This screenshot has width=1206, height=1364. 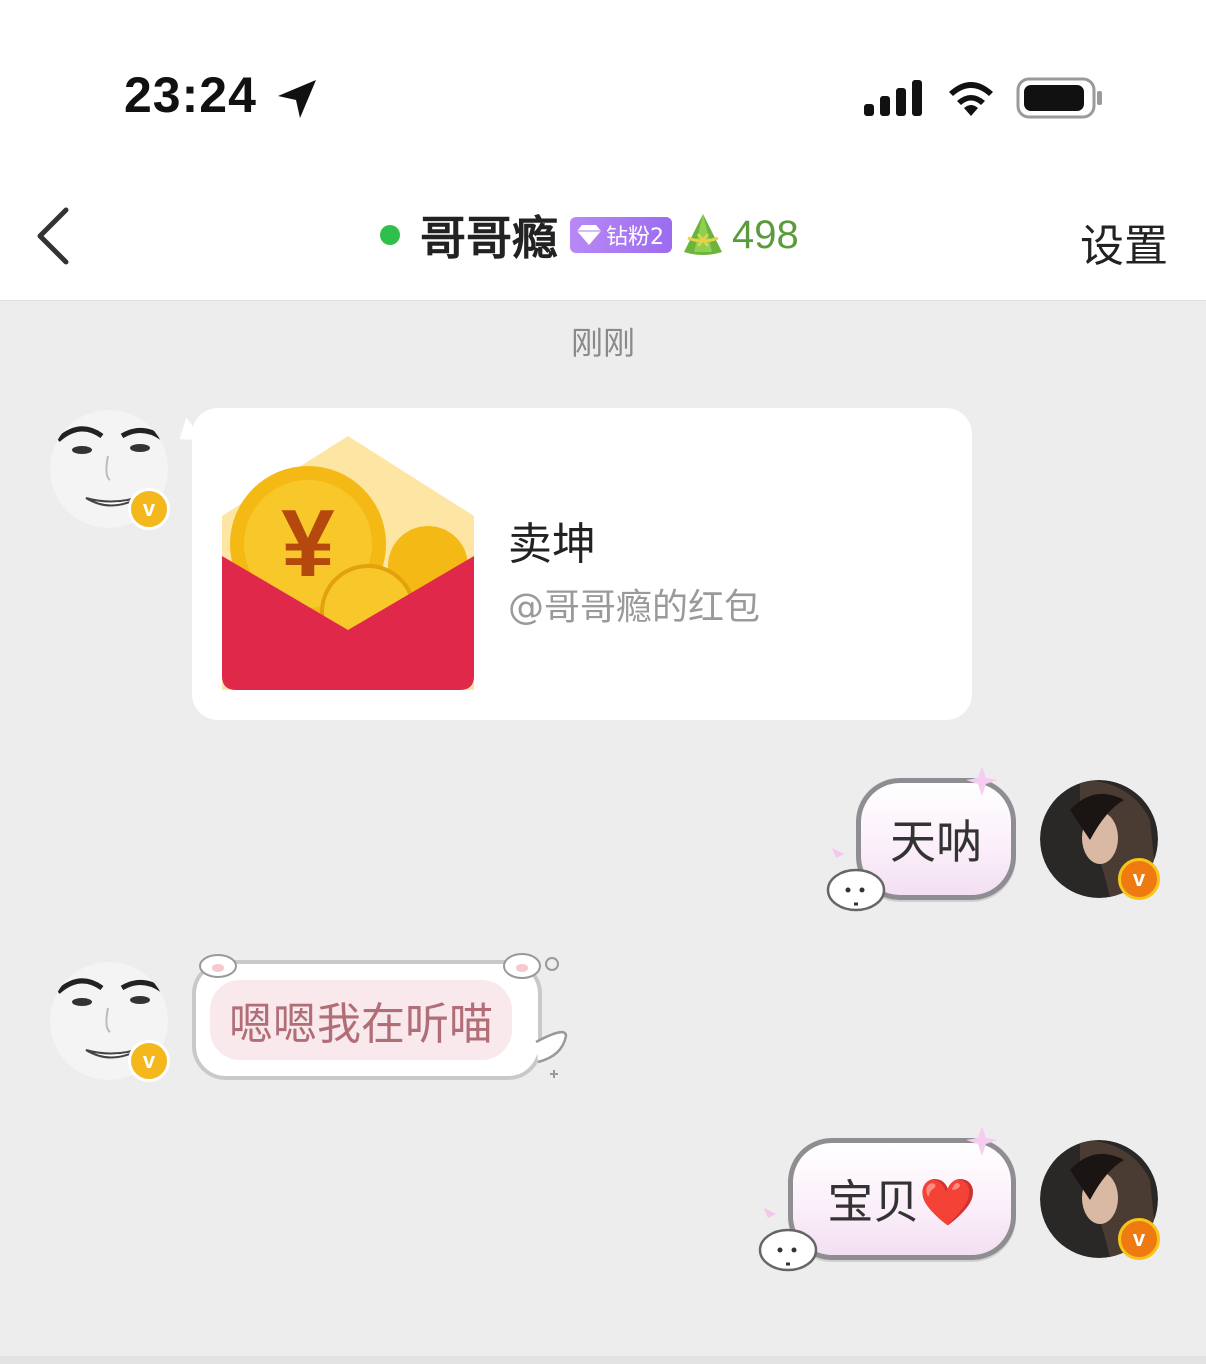 I want to click on input-bar-divider, so click(x=603, y=1360).